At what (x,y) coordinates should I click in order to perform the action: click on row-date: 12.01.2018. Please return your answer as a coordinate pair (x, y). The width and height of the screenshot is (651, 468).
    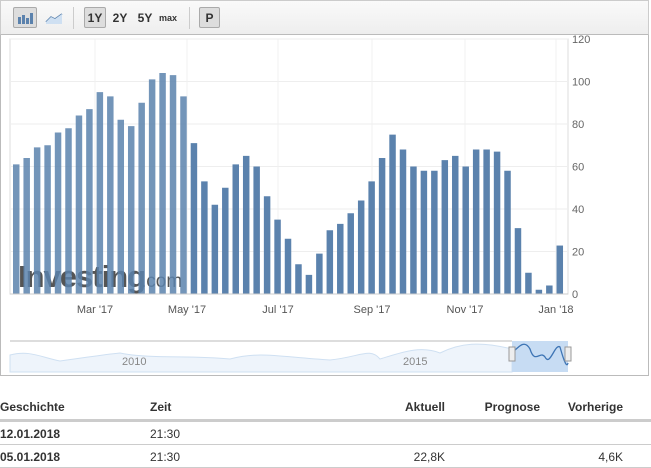
    Looking at the image, I should click on (30, 434).